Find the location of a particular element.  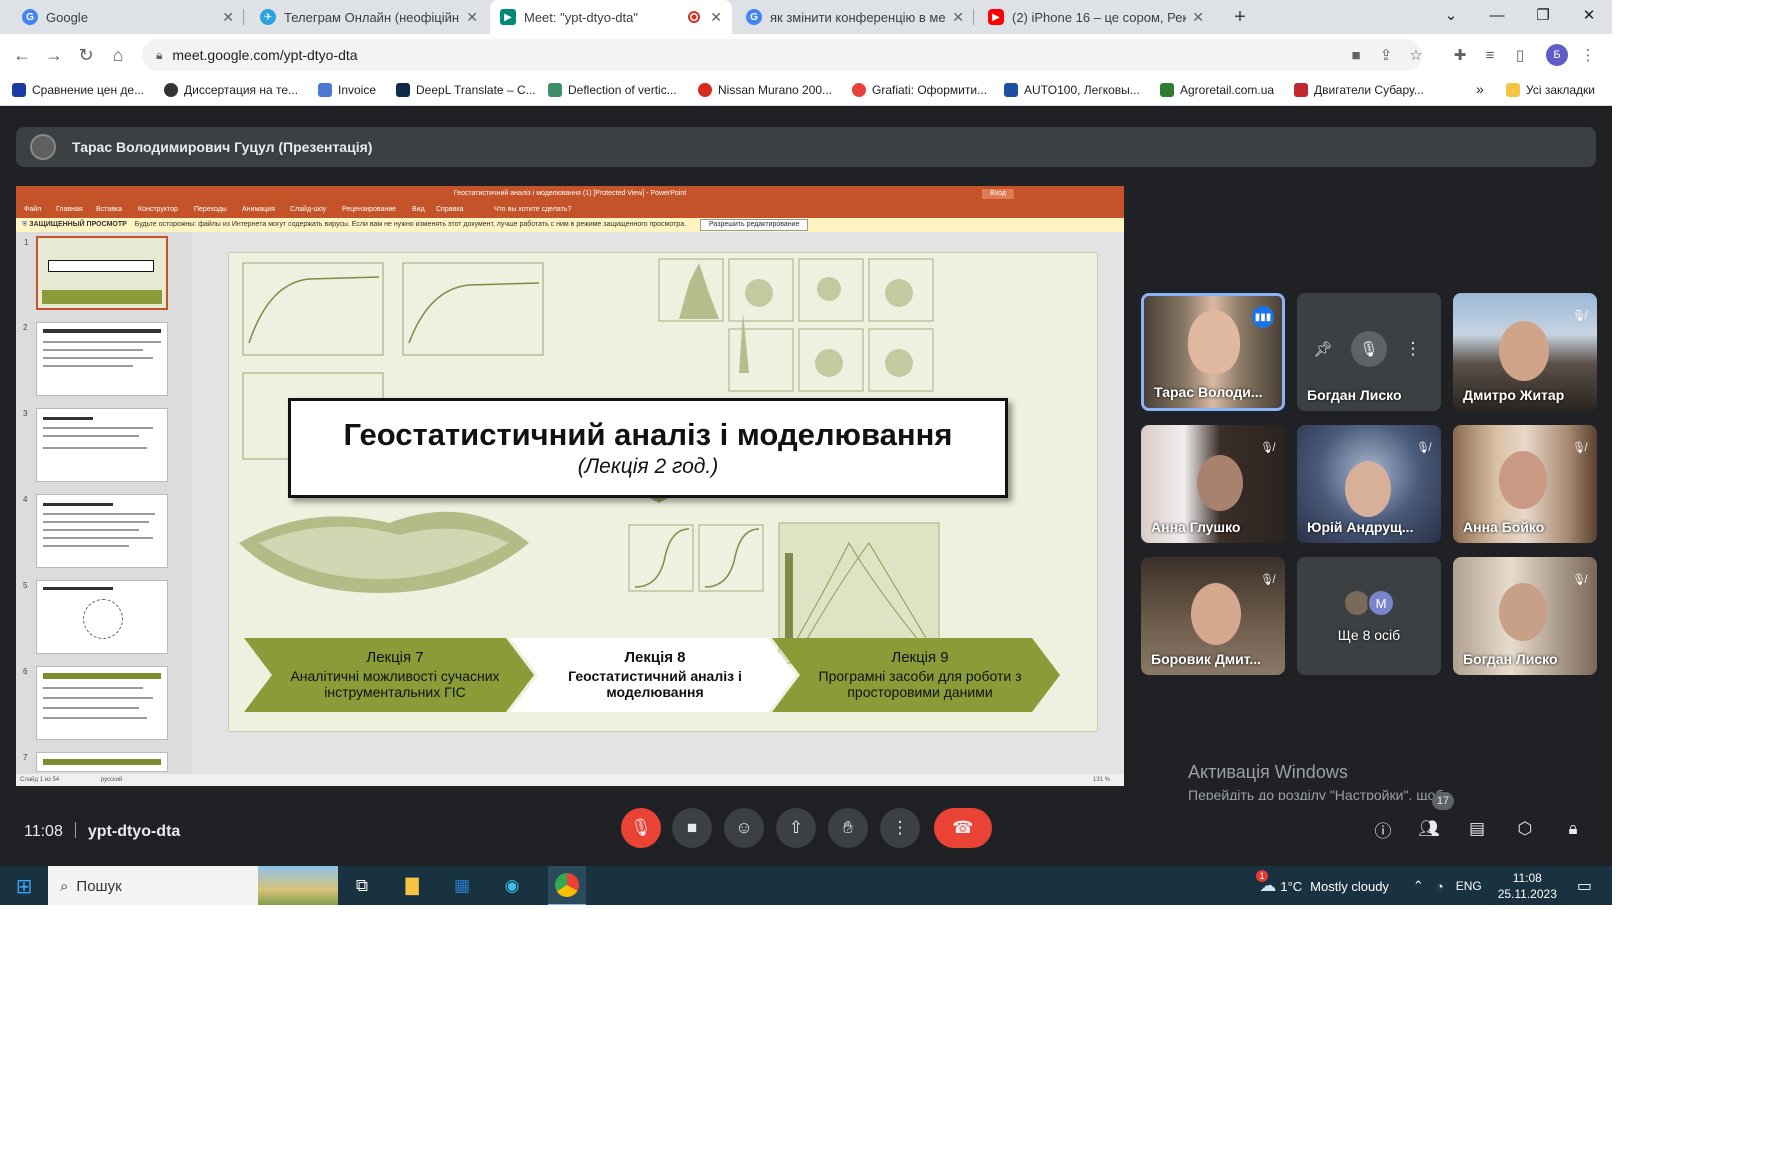

profile-avatar: Б is located at coordinates (1557, 55).